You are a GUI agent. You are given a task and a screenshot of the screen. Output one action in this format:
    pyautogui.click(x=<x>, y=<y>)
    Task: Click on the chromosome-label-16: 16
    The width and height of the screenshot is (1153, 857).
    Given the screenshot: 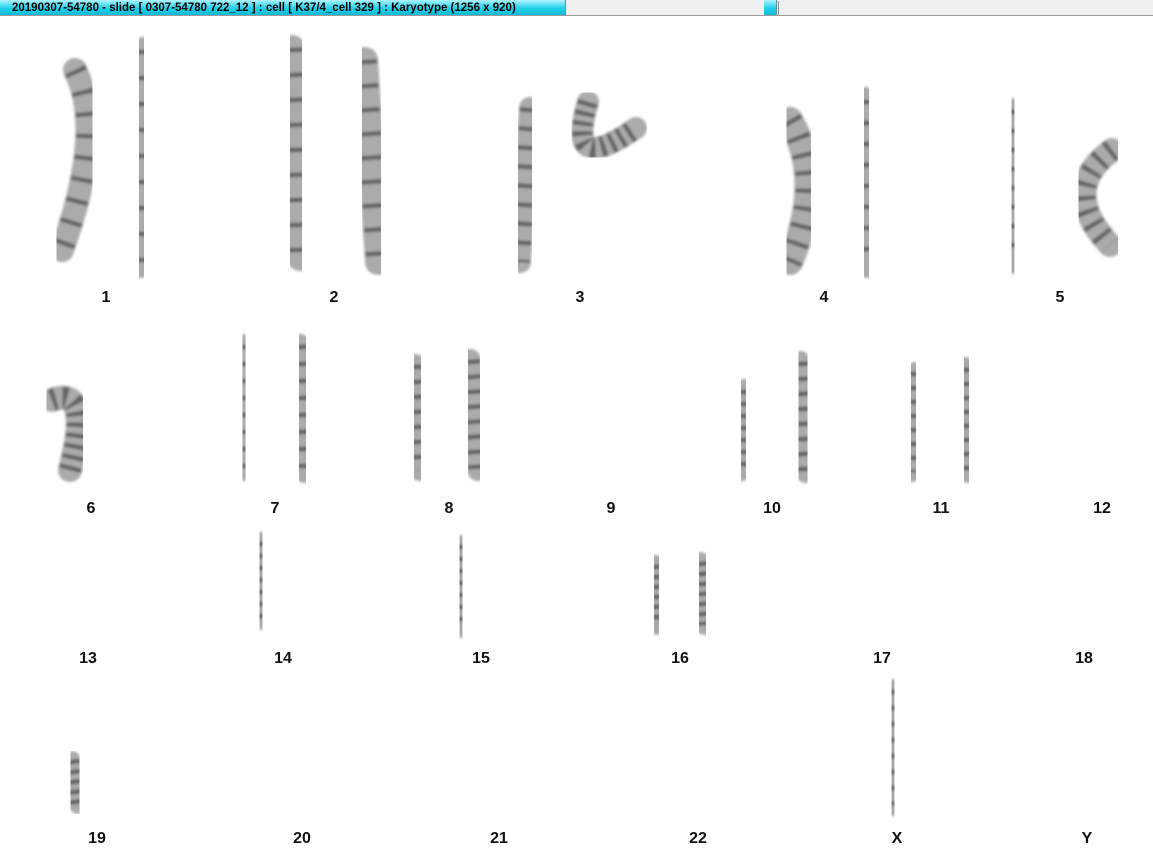 What is the action you would take?
    pyautogui.click(x=680, y=658)
    